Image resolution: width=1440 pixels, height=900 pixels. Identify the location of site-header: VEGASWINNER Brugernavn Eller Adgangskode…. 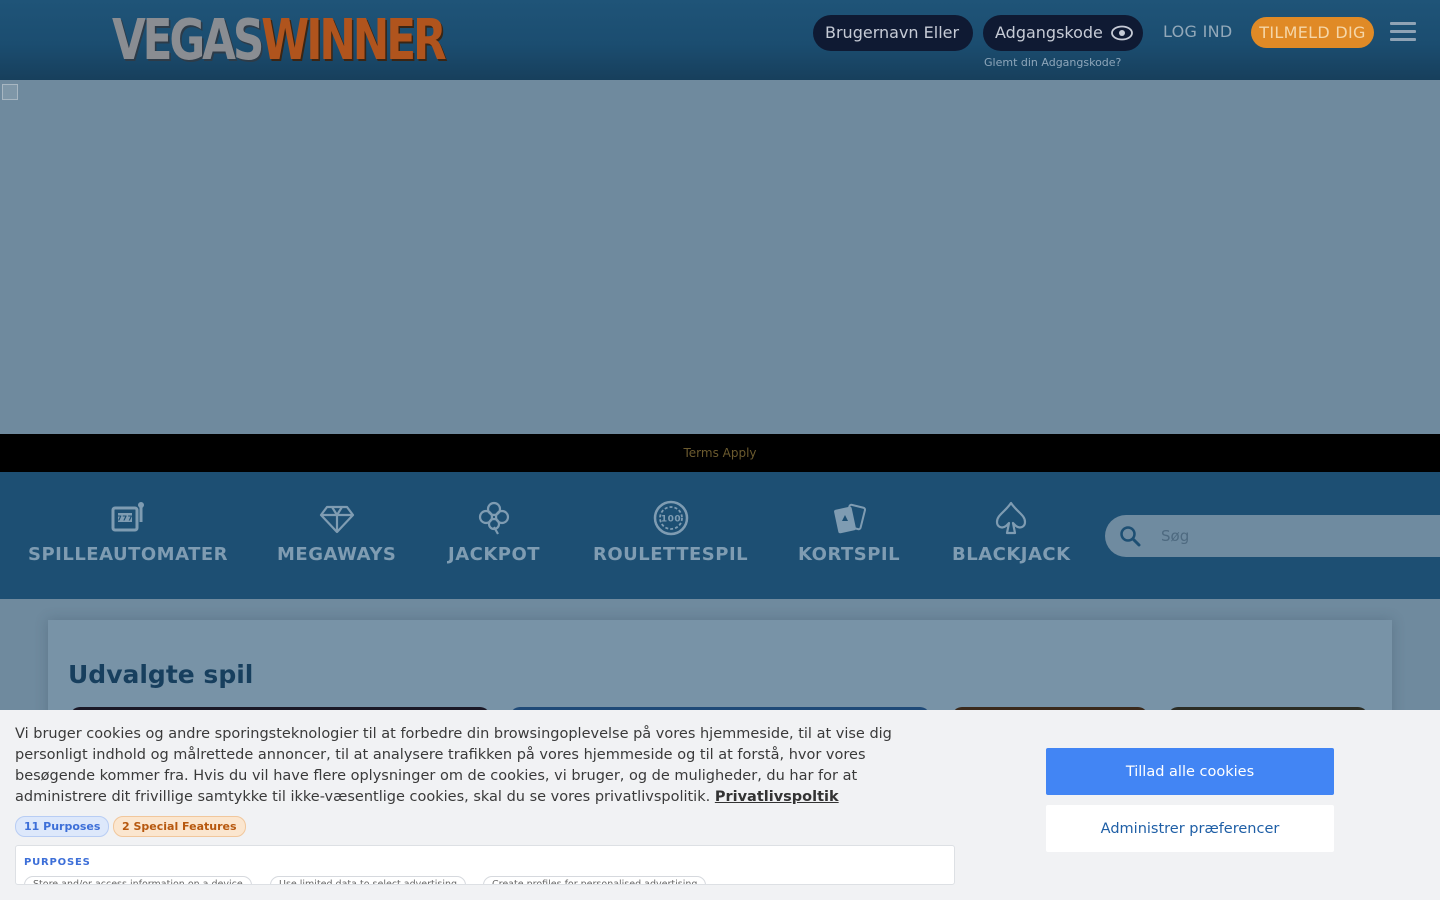
(720, 40).